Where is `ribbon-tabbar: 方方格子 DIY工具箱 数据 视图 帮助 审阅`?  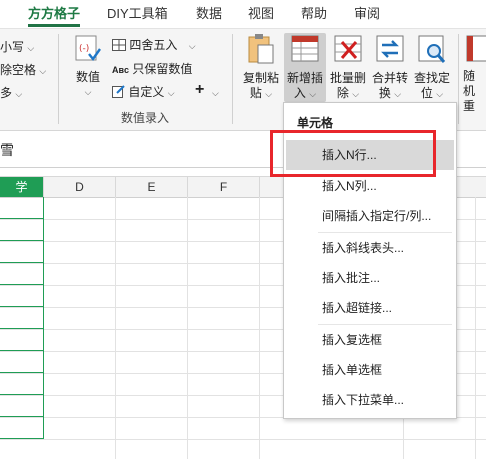
ribbon-tabbar: 方方格子 DIY工具箱 数据 视图 帮助 审阅 is located at coordinates (243, 14).